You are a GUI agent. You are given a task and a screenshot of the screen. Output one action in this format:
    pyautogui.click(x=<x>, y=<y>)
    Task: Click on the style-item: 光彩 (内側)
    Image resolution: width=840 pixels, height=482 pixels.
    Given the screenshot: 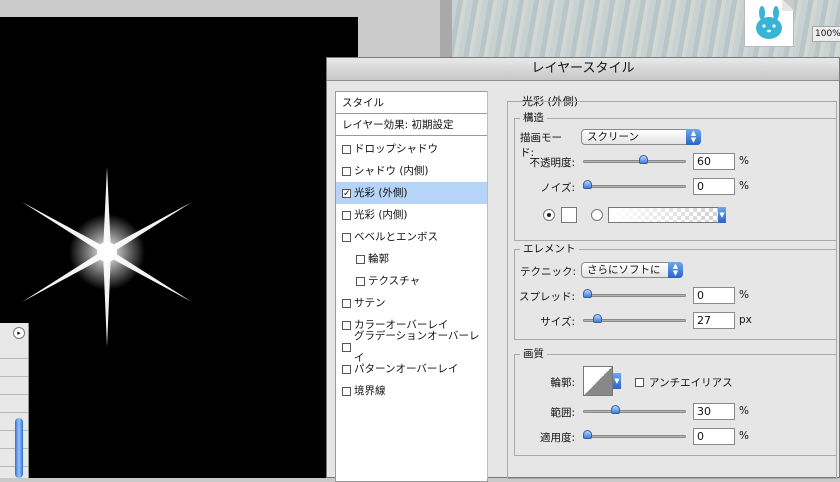 What is the action you would take?
    pyautogui.click(x=411, y=215)
    